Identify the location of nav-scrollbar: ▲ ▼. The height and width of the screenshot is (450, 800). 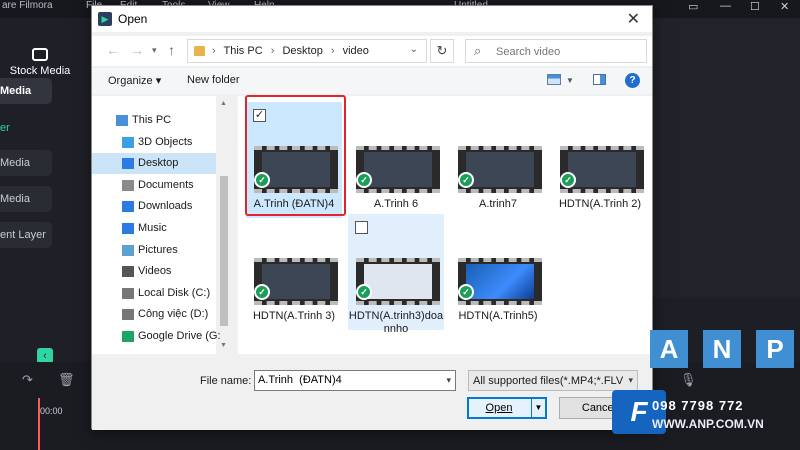
(224, 225).